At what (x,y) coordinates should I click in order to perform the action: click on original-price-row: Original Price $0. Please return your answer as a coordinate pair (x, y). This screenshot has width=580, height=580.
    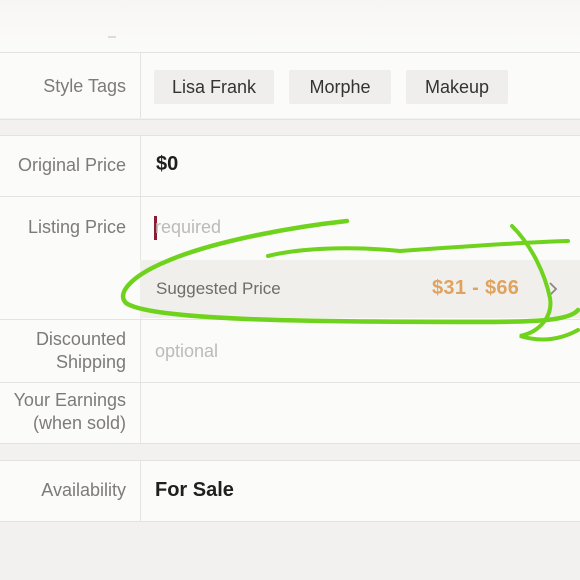
    Looking at the image, I should click on (290, 166).